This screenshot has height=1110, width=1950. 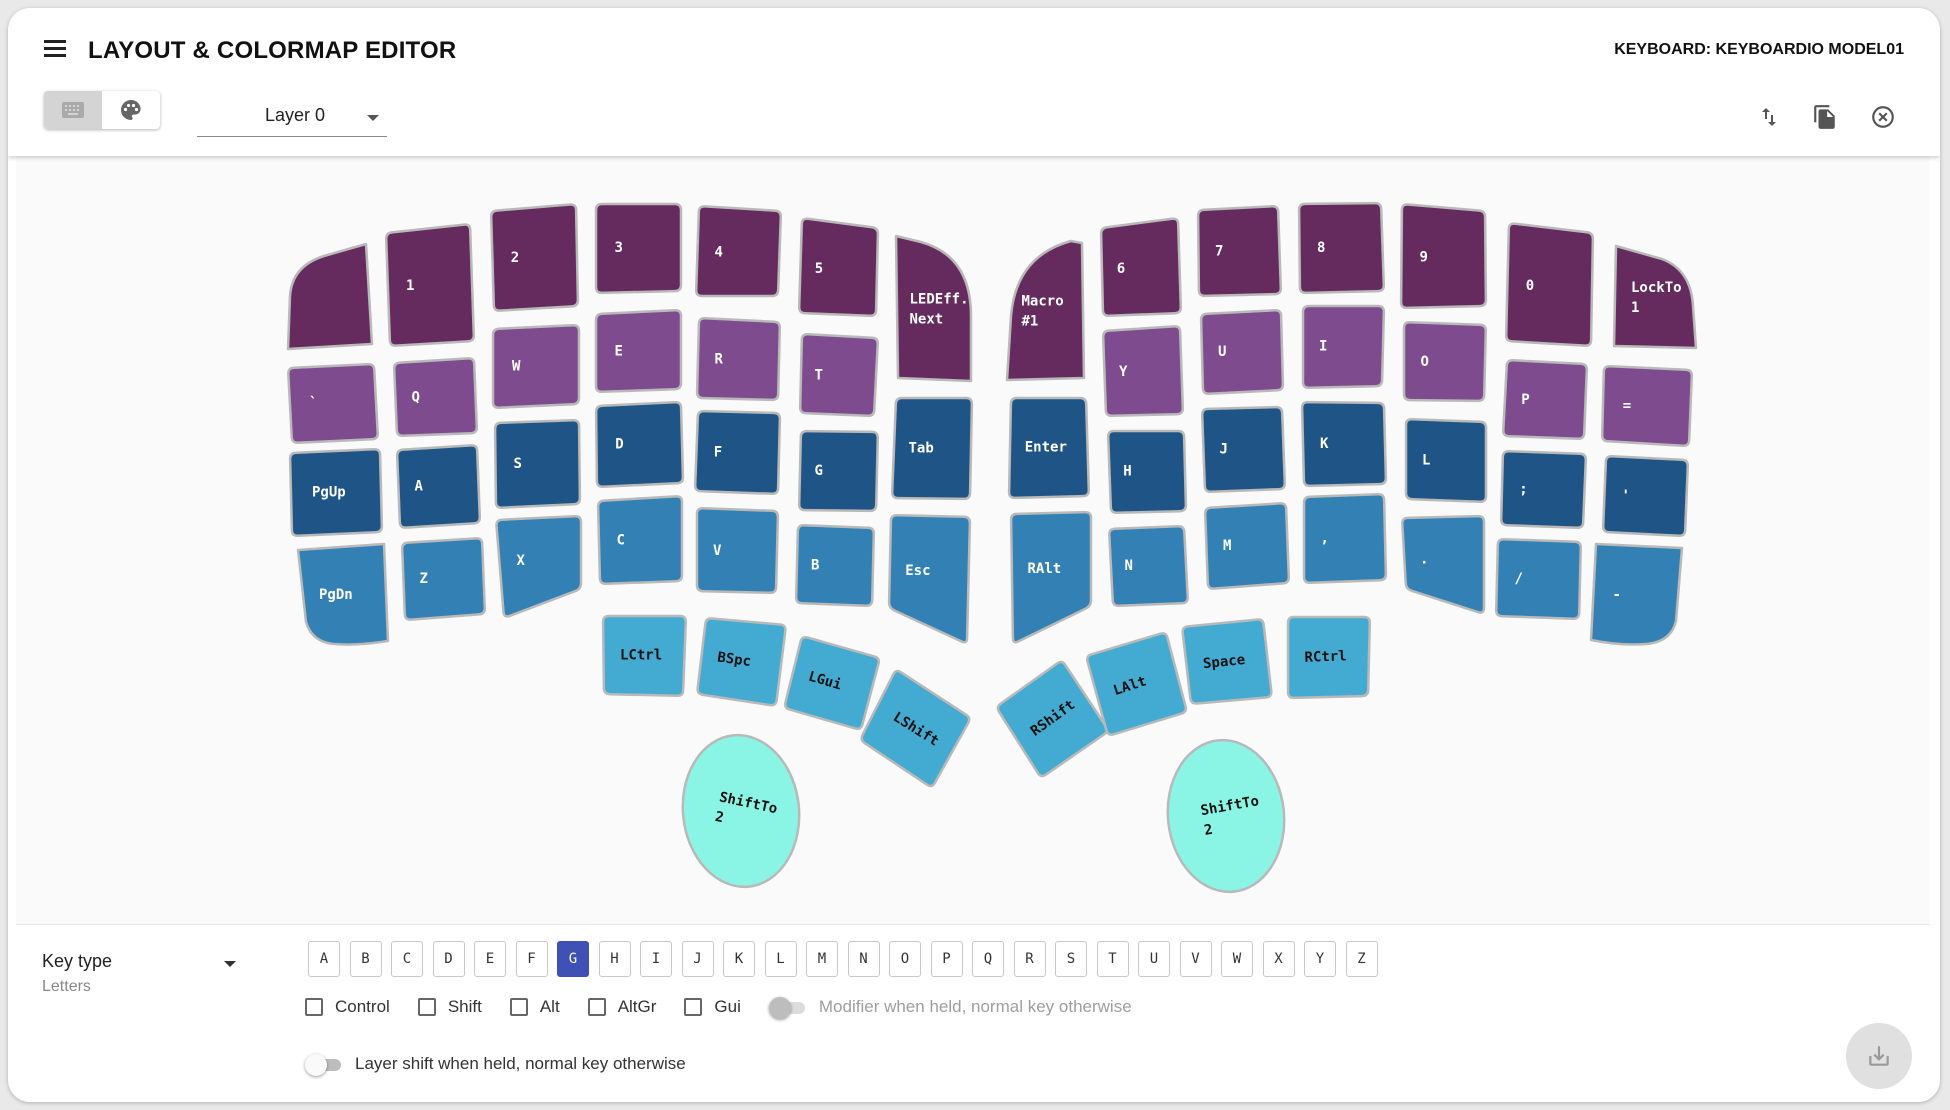 I want to click on key-r-r1c1: Y, so click(x=1143, y=371).